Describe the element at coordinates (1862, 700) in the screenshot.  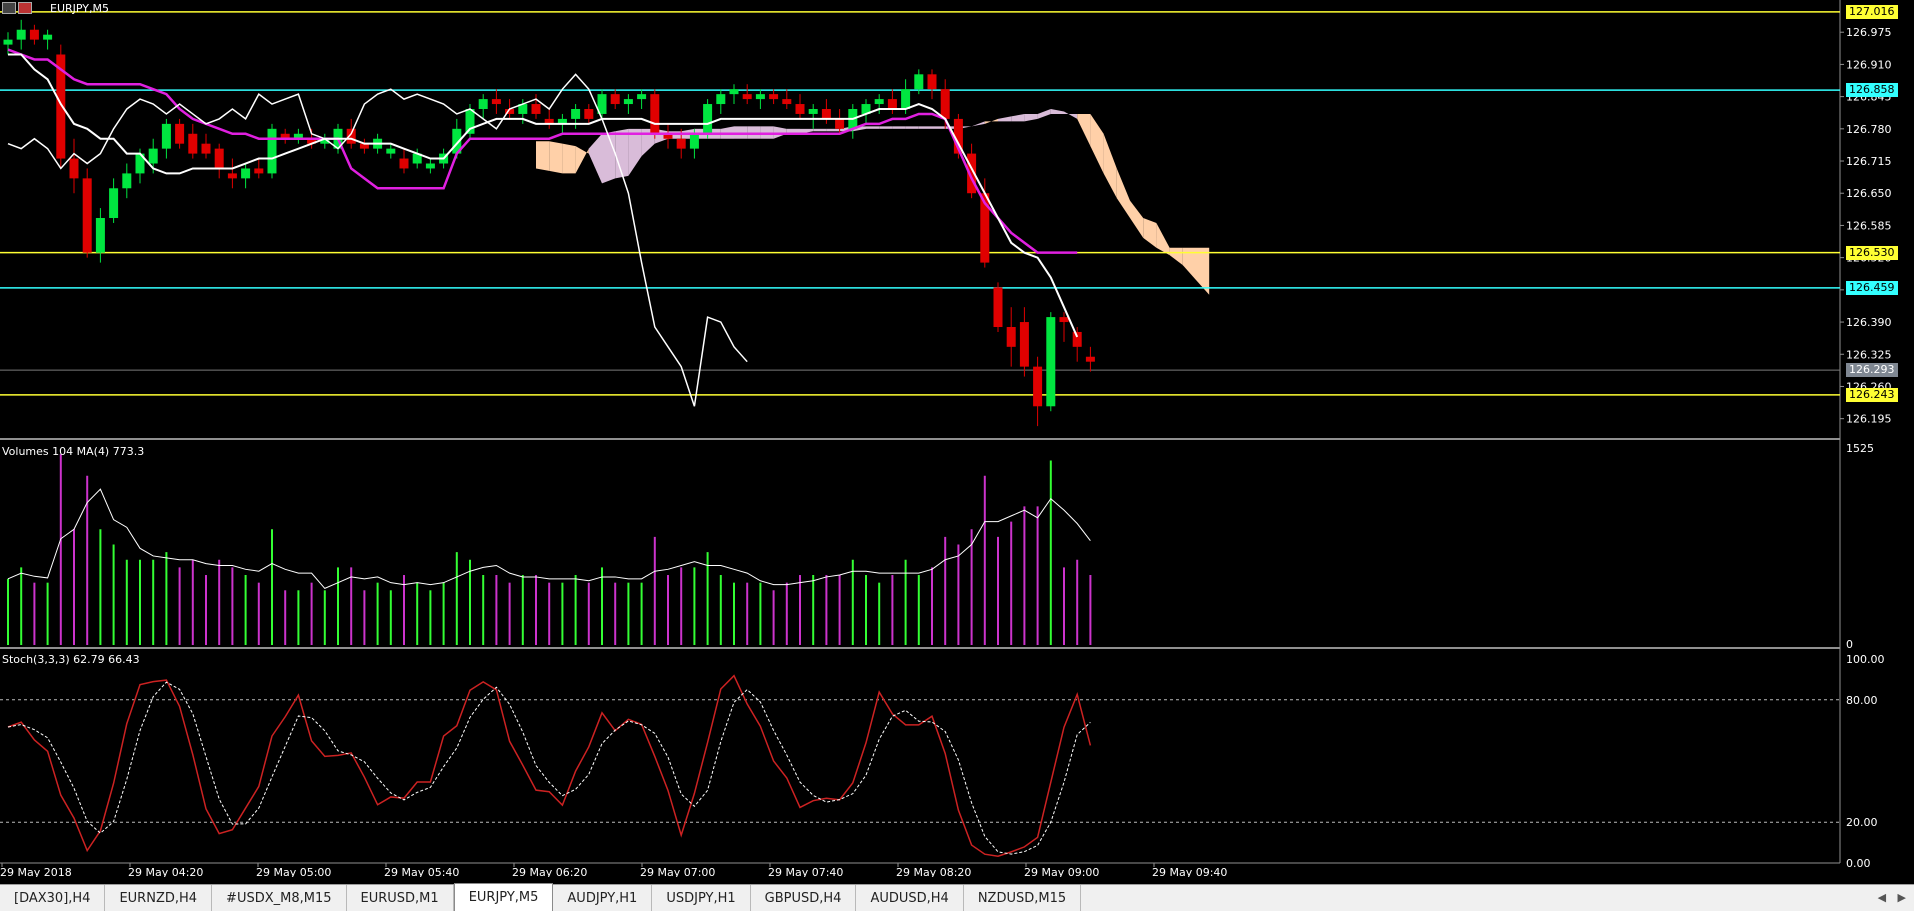
I see `stoch-tick-label: 80.00` at that location.